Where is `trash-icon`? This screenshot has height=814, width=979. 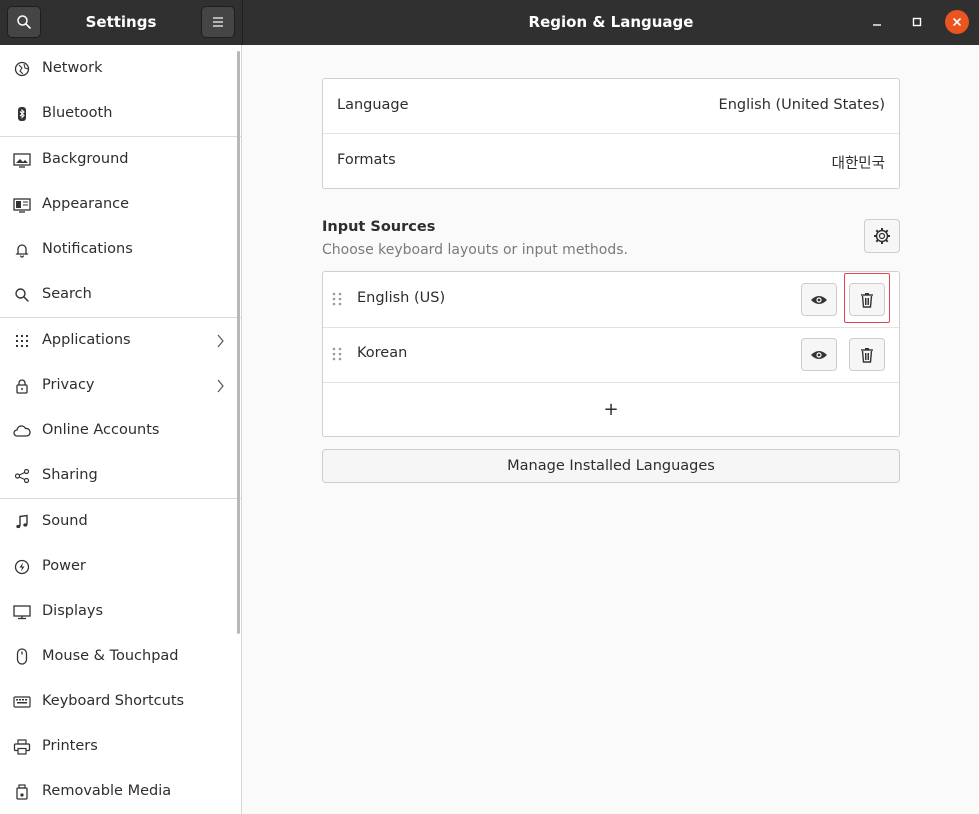
trash-icon is located at coordinates (867, 355).